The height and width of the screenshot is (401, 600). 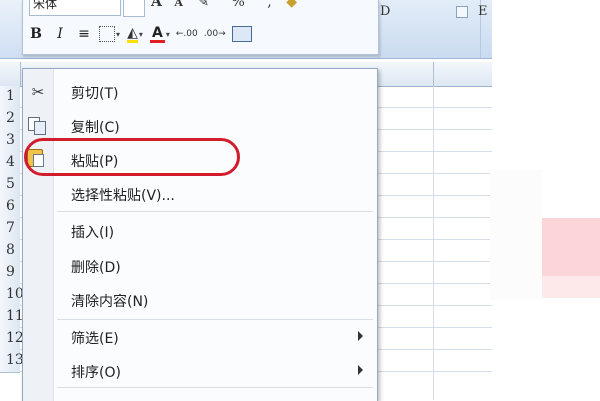 I want to click on row-header: 3, so click(x=10, y=141).